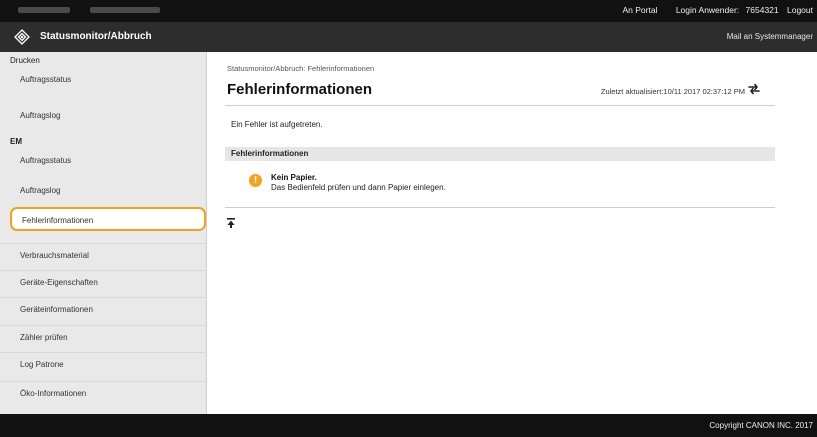  Describe the element at coordinates (277, 124) in the screenshot. I see `error-message: Ein Fehler ist aufgetreten.` at that location.